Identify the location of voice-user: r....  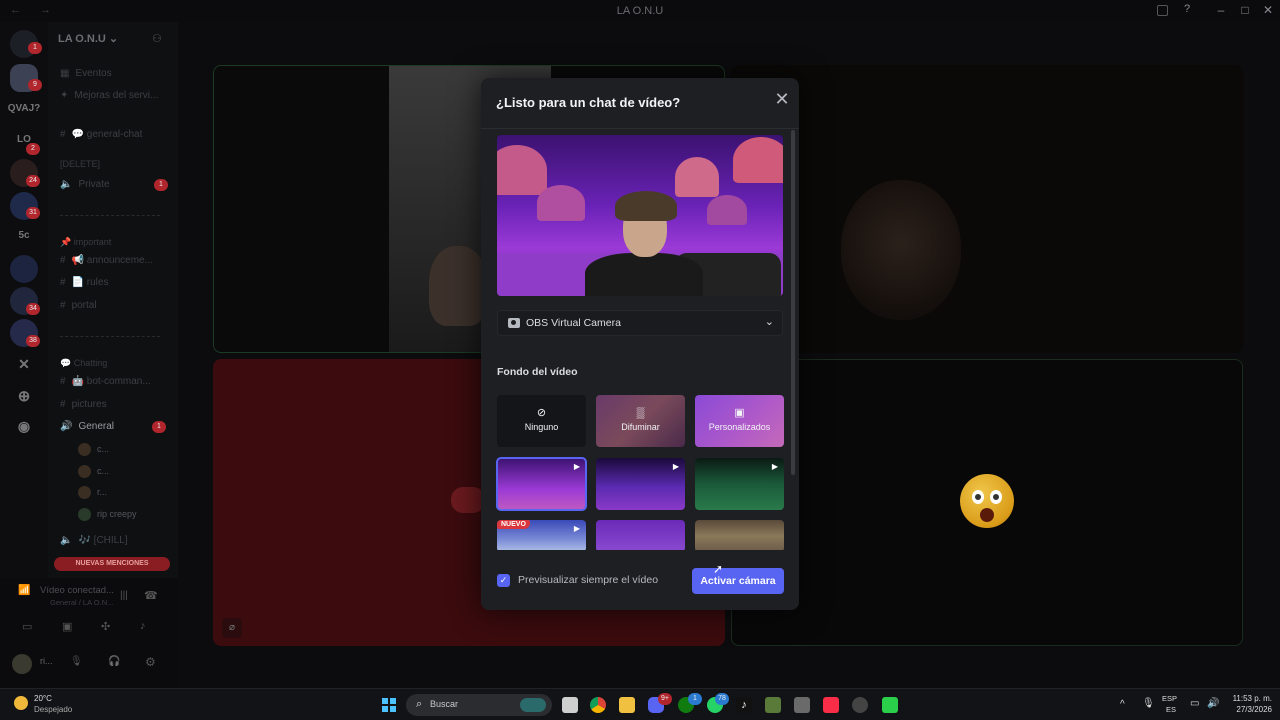
(92, 492).